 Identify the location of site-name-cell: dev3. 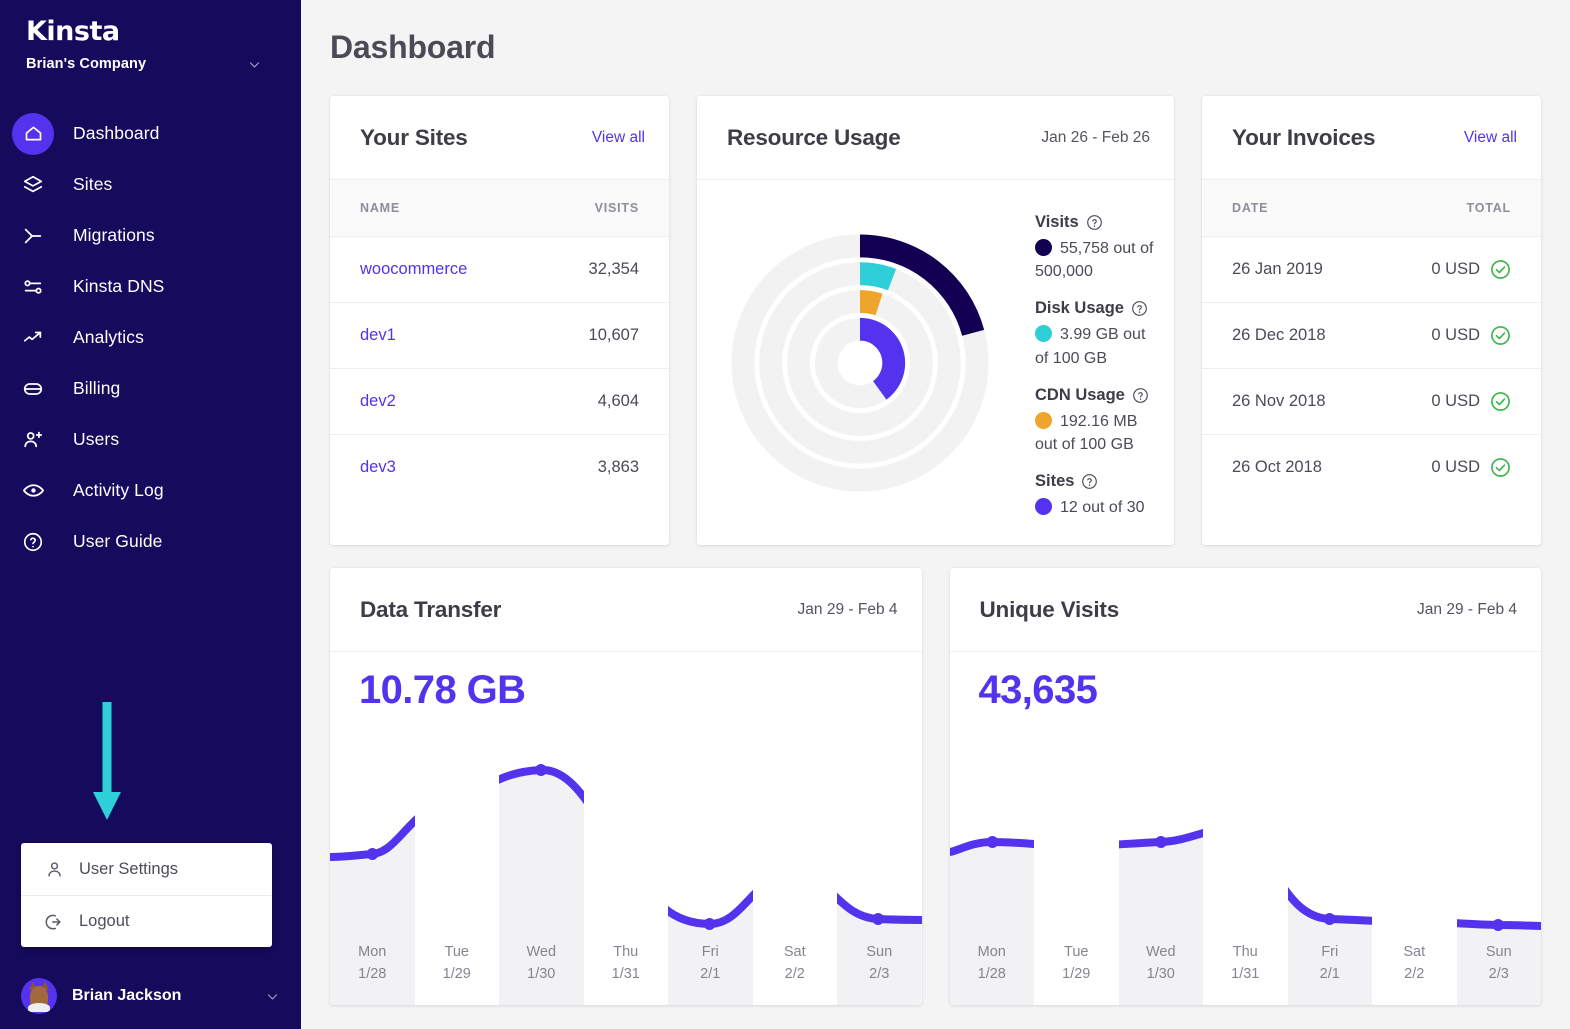
(432, 467).